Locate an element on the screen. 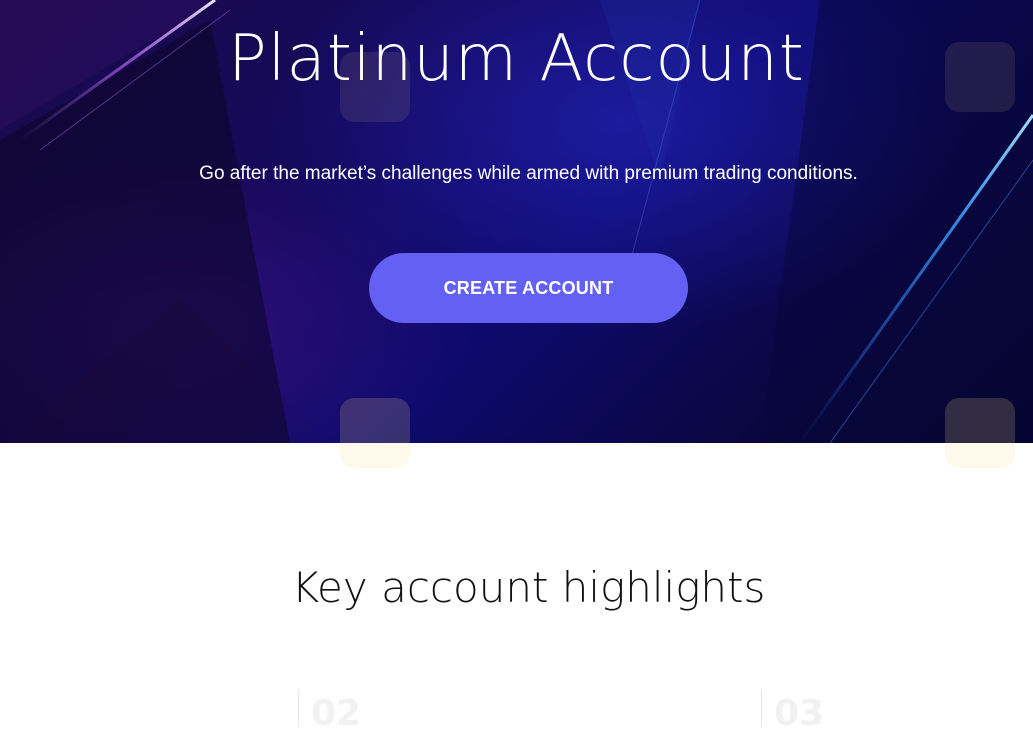 The height and width of the screenshot is (734, 1033). highlight-card: 03 is located at coordinates (897, 711).